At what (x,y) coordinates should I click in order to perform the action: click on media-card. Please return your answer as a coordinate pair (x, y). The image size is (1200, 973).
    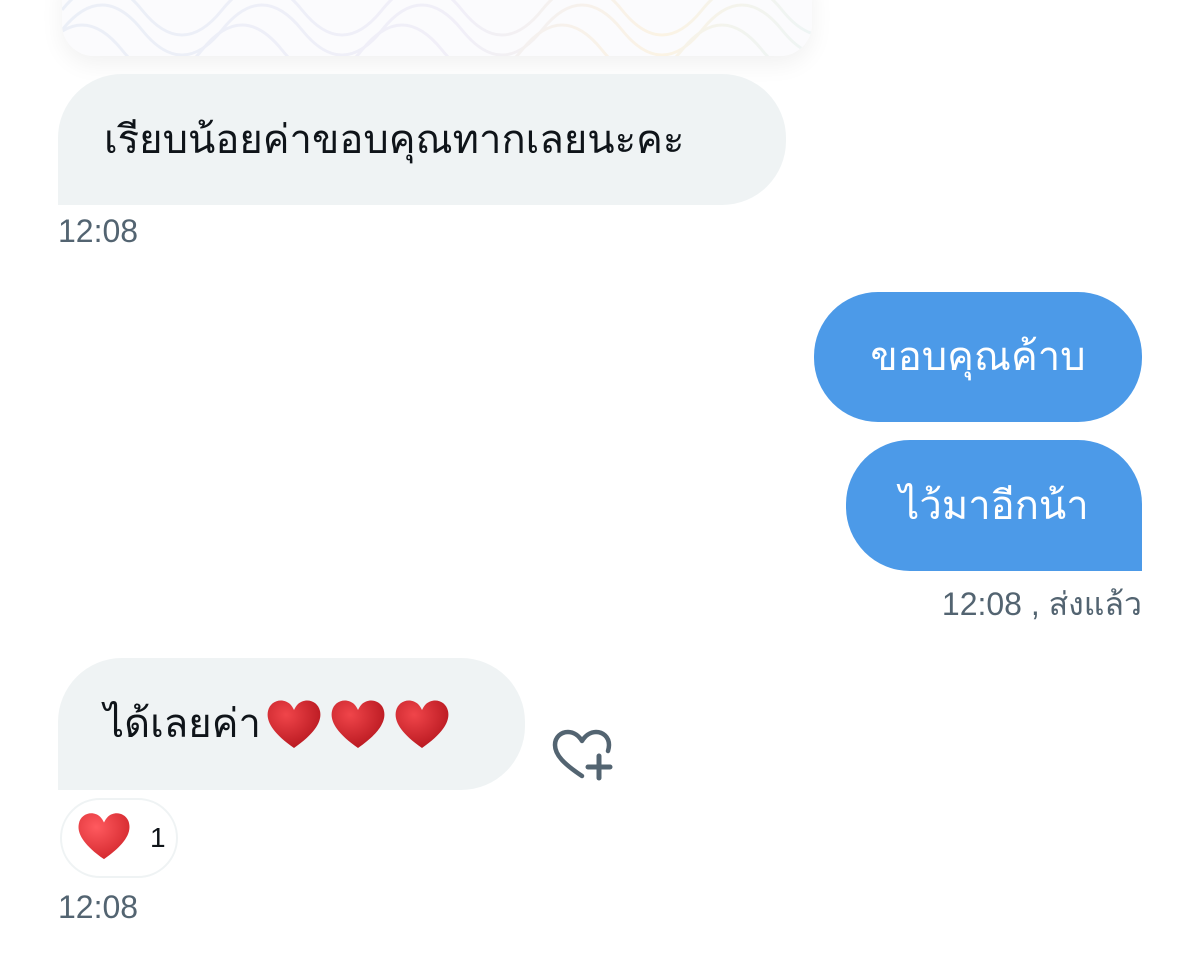
    Looking at the image, I should click on (437, 28).